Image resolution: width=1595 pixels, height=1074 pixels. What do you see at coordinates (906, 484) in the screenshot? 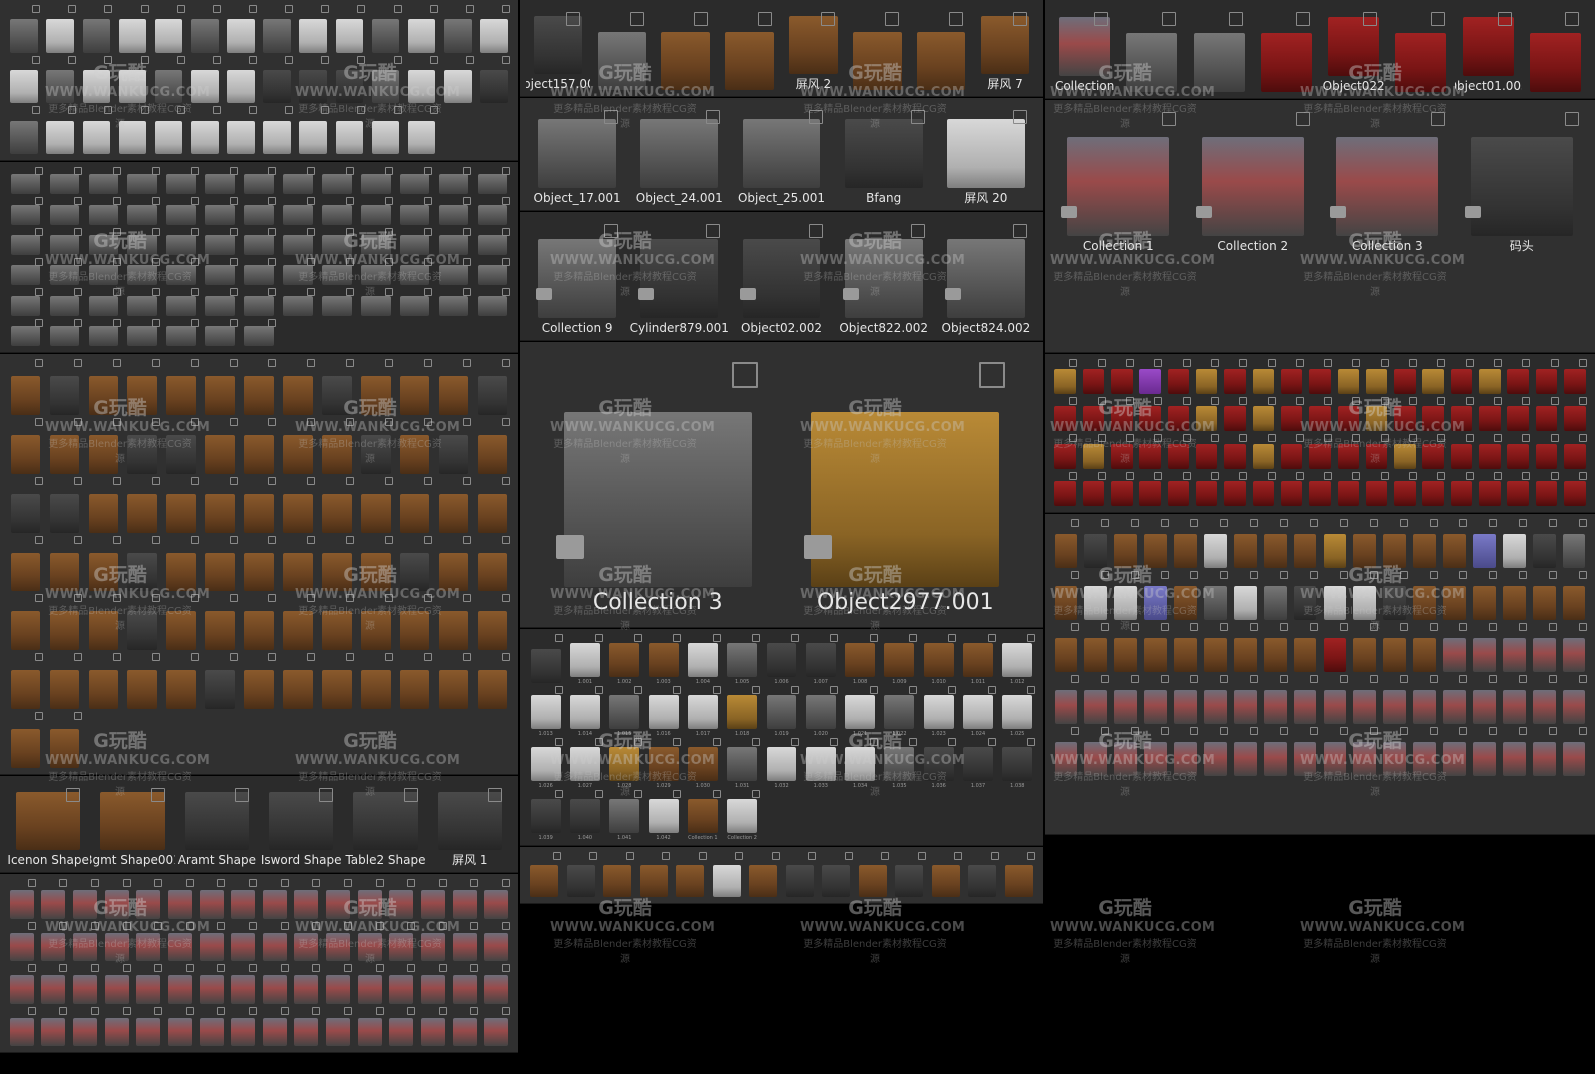
I see `asset-tile: Object2977.001` at bounding box center [906, 484].